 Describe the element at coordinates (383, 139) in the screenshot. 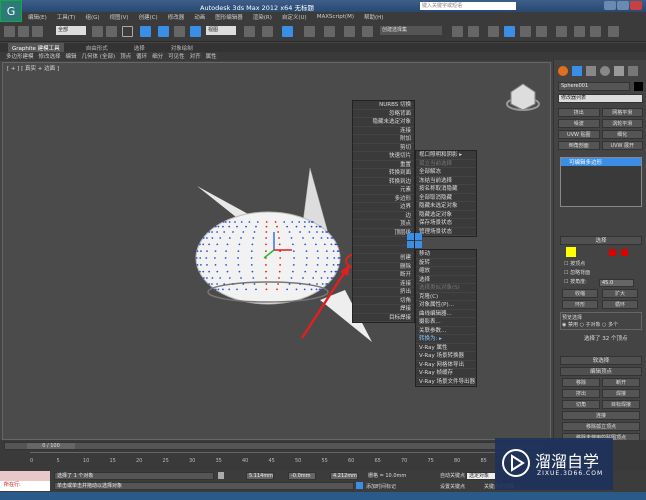

I see `quad-menu-item: 附加` at that location.